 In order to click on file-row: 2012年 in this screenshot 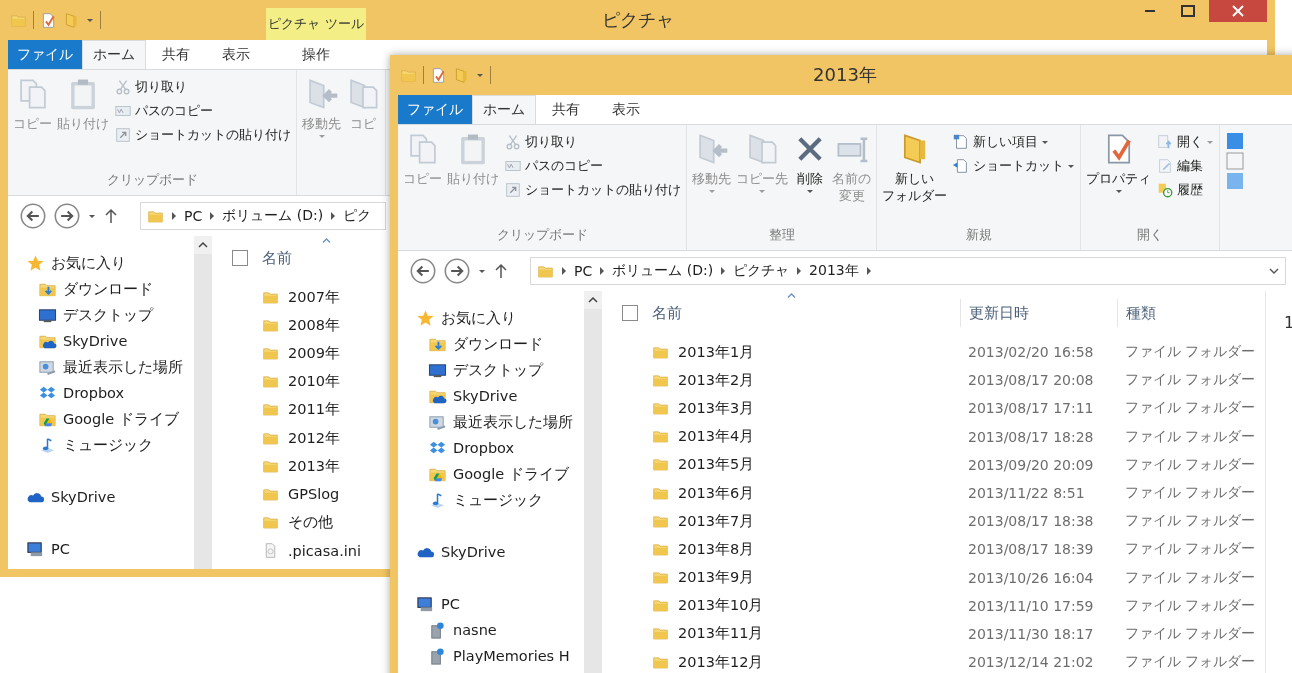, I will do `click(297, 438)`.